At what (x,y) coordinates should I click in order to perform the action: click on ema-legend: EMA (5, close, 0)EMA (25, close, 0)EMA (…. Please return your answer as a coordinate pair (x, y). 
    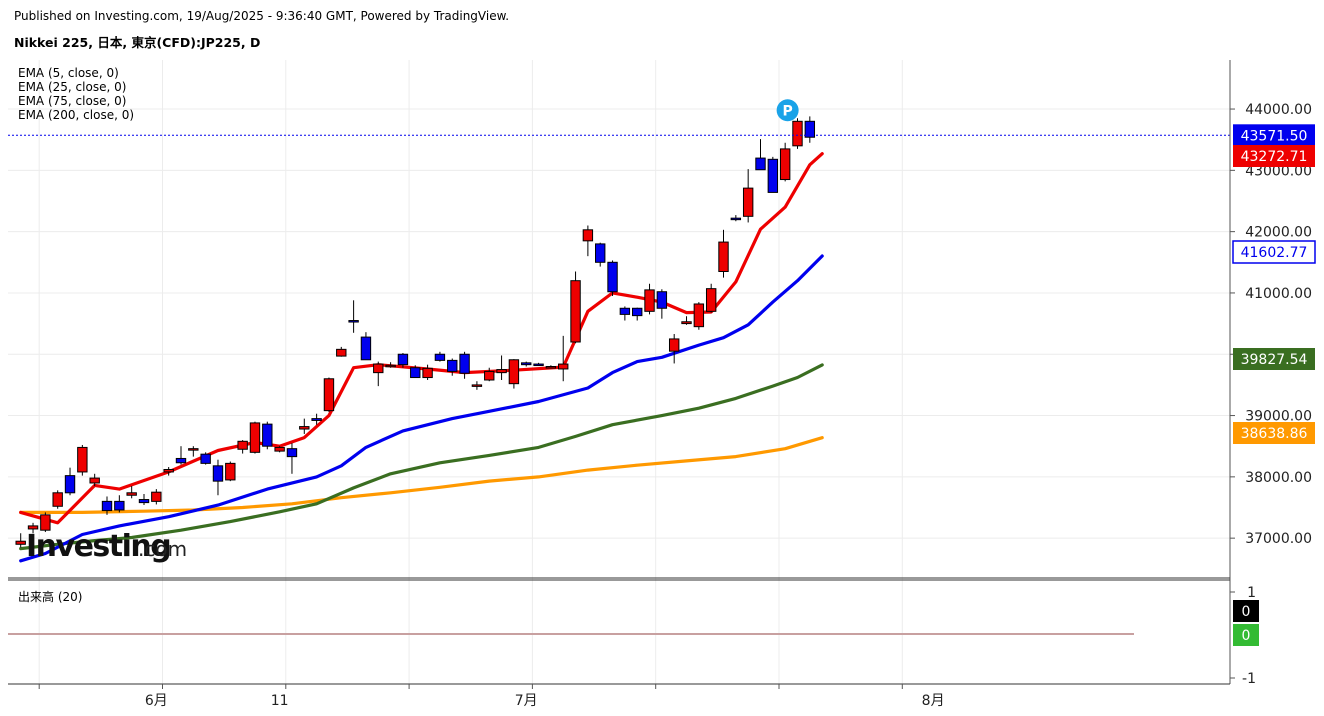
    Looking at the image, I should click on (76, 94).